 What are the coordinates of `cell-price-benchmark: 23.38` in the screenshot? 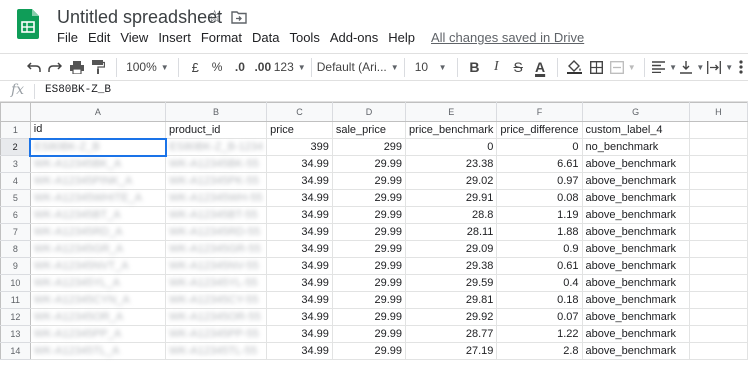 It's located at (451, 164).